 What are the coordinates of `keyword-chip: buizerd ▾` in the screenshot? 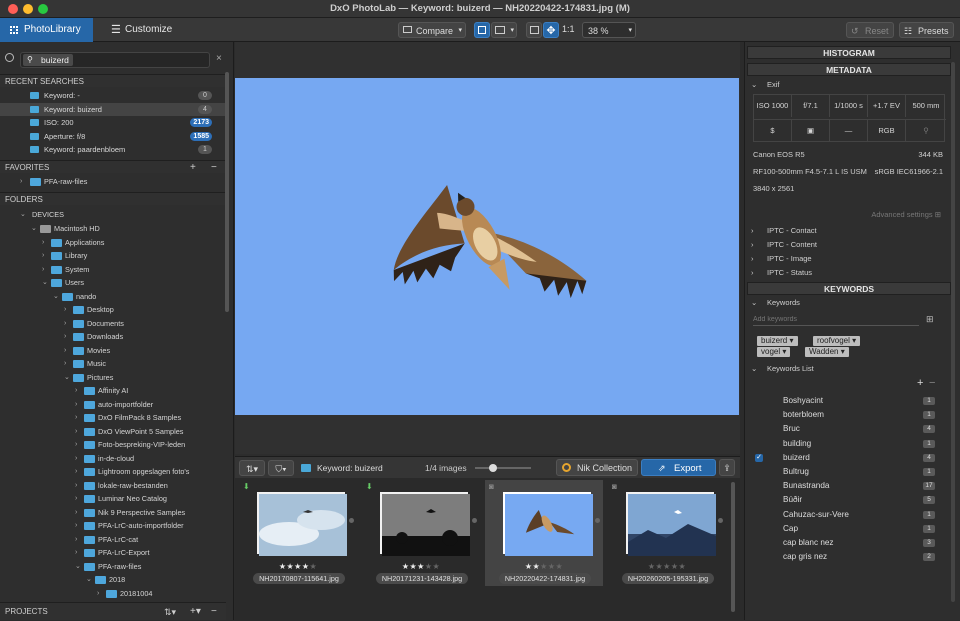 It's located at (777, 341).